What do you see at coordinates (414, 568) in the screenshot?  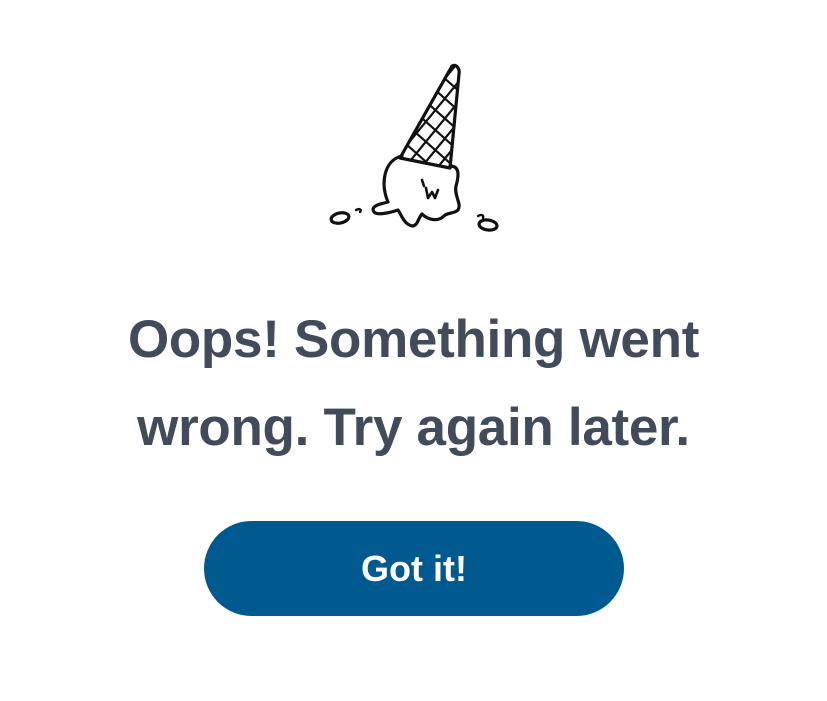 I see `got-it-button: Got it!` at bounding box center [414, 568].